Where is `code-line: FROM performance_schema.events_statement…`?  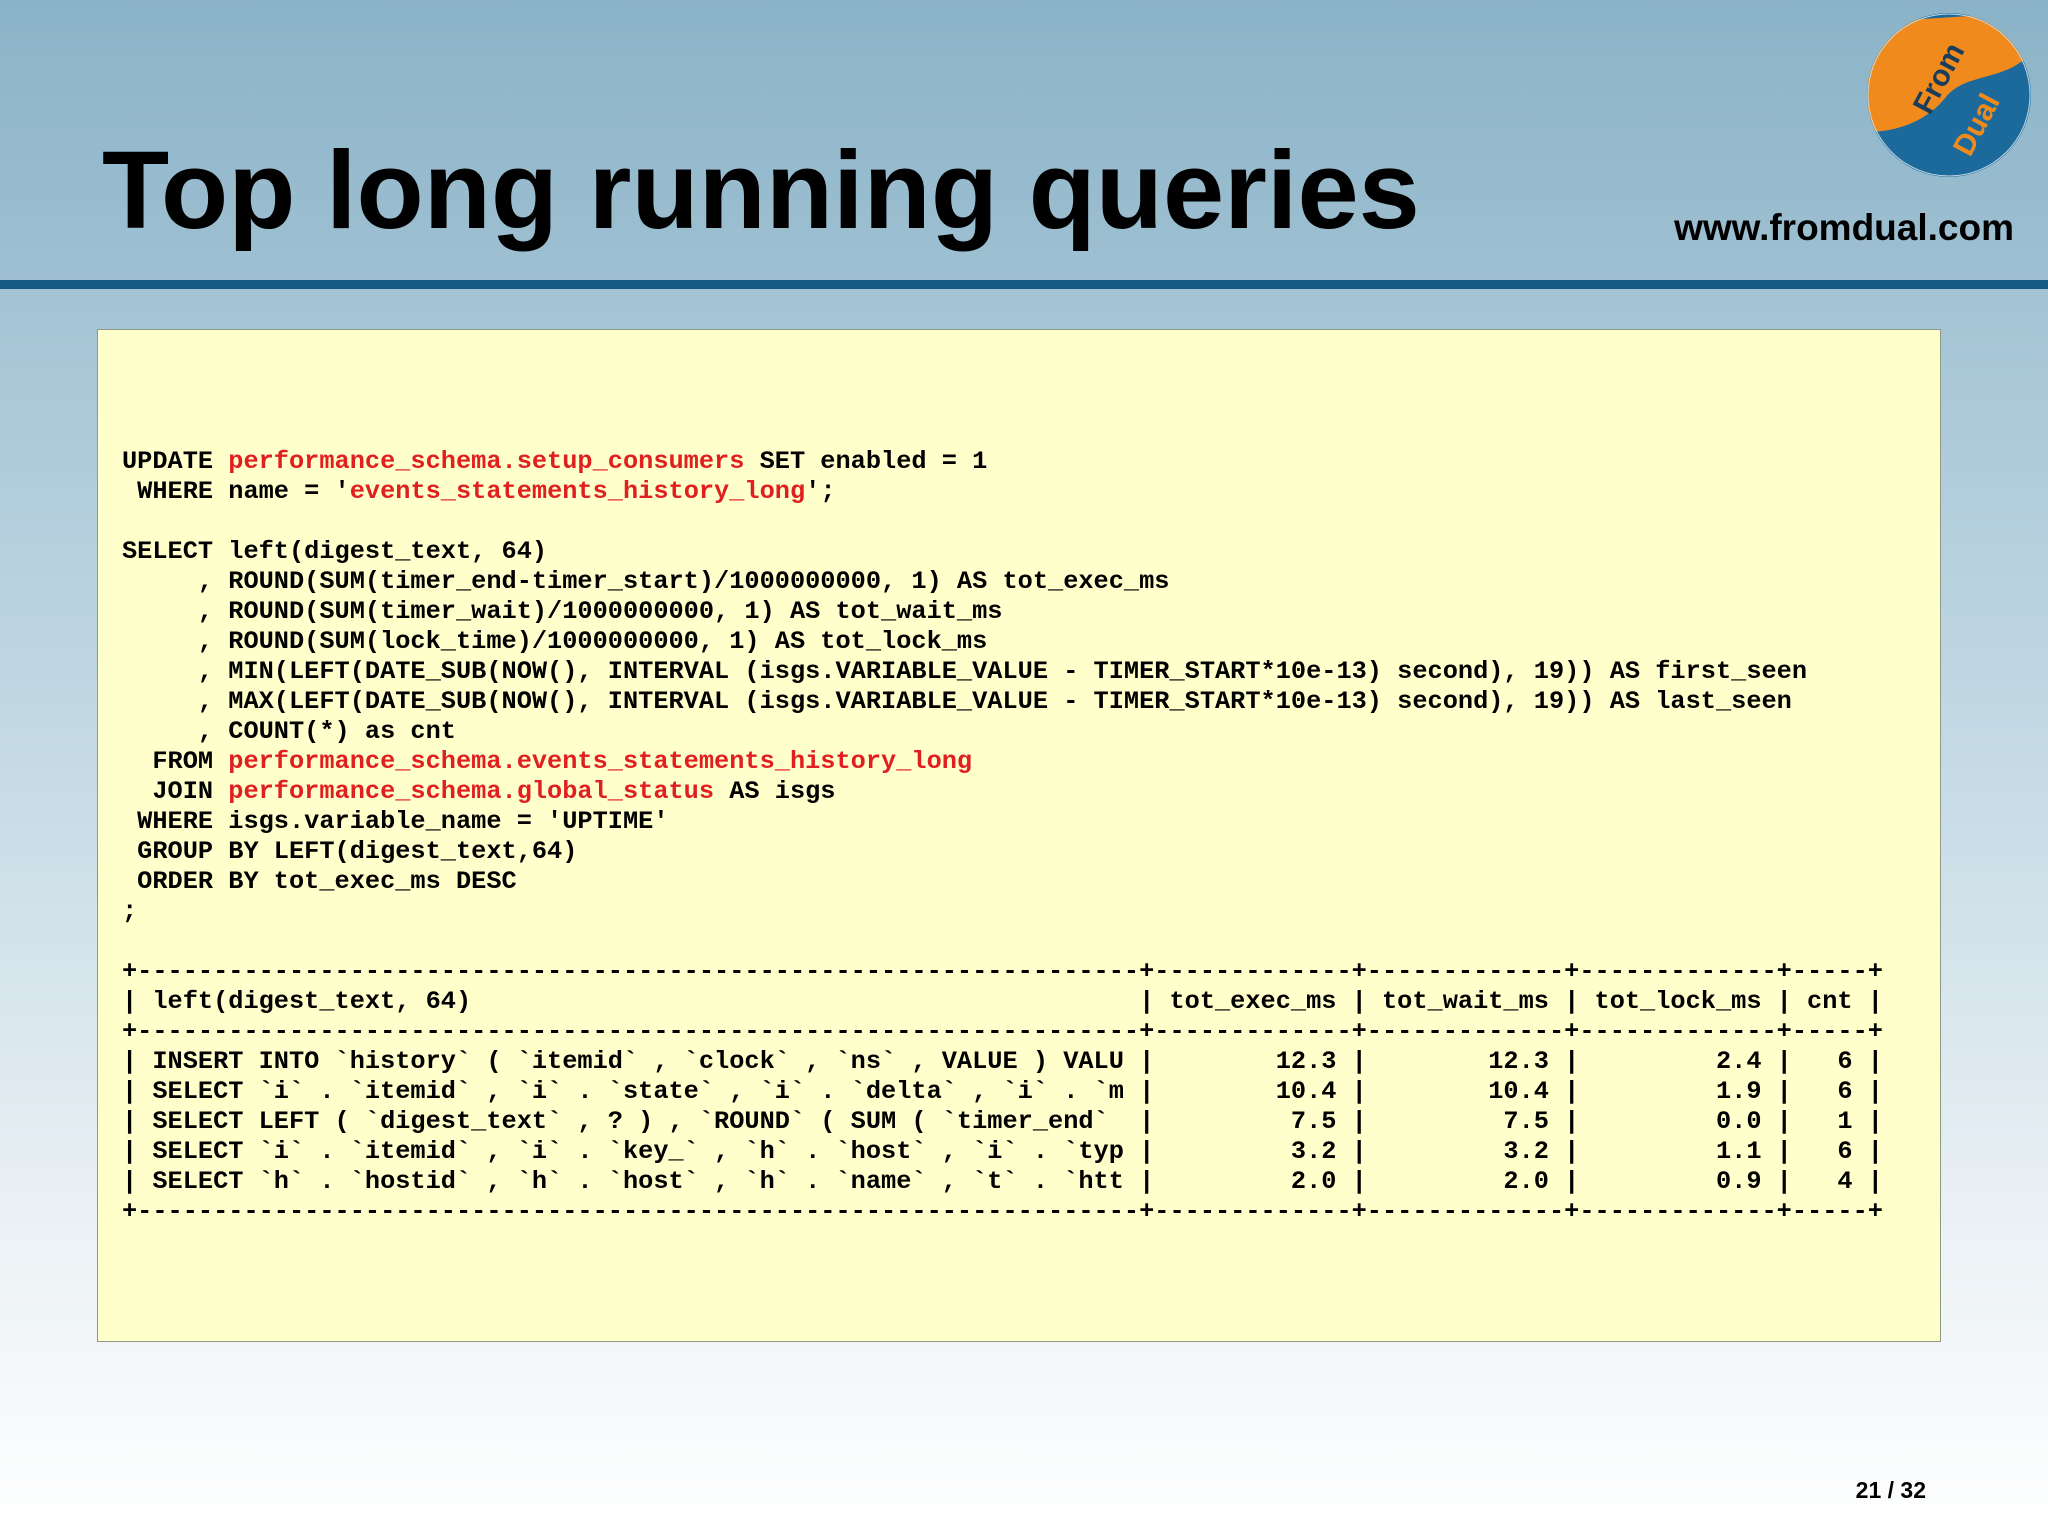
code-line: FROM performance_schema.events_statement… is located at coordinates (1002, 762).